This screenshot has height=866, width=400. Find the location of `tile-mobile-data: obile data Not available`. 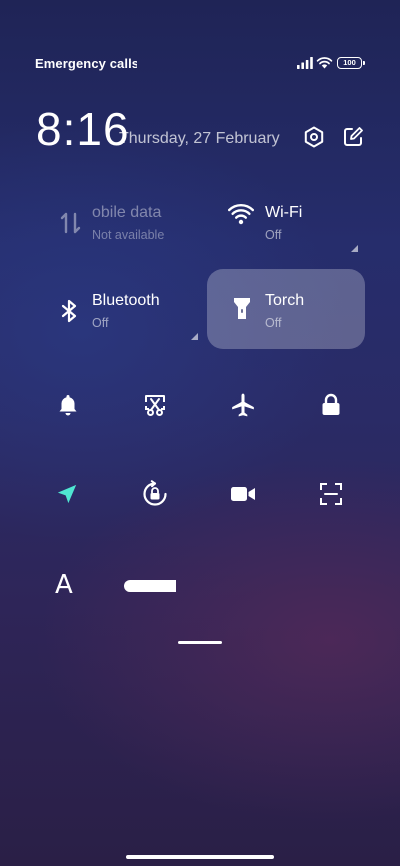

tile-mobile-data: obile data Not available is located at coordinates (119, 222).